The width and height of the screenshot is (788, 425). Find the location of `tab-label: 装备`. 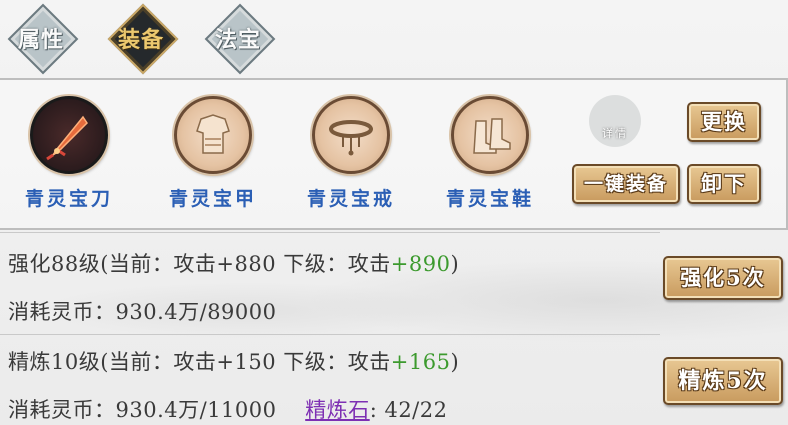

tab-label: 装备 is located at coordinates (140, 40).